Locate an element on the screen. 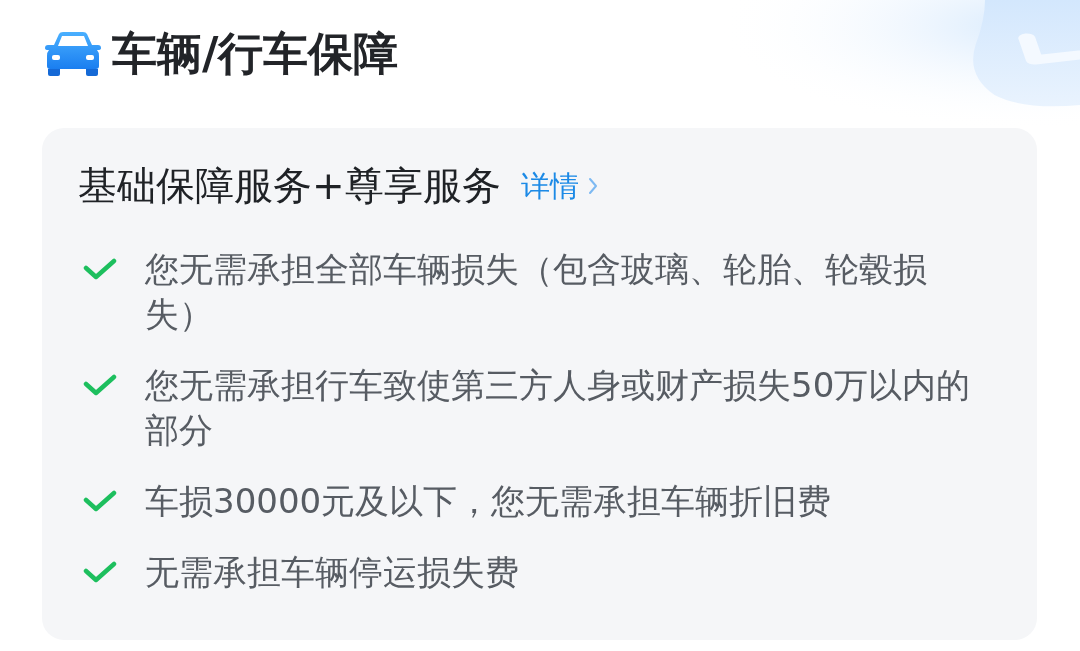 The width and height of the screenshot is (1080, 651). details-link: 详情 is located at coordinates (549, 186).